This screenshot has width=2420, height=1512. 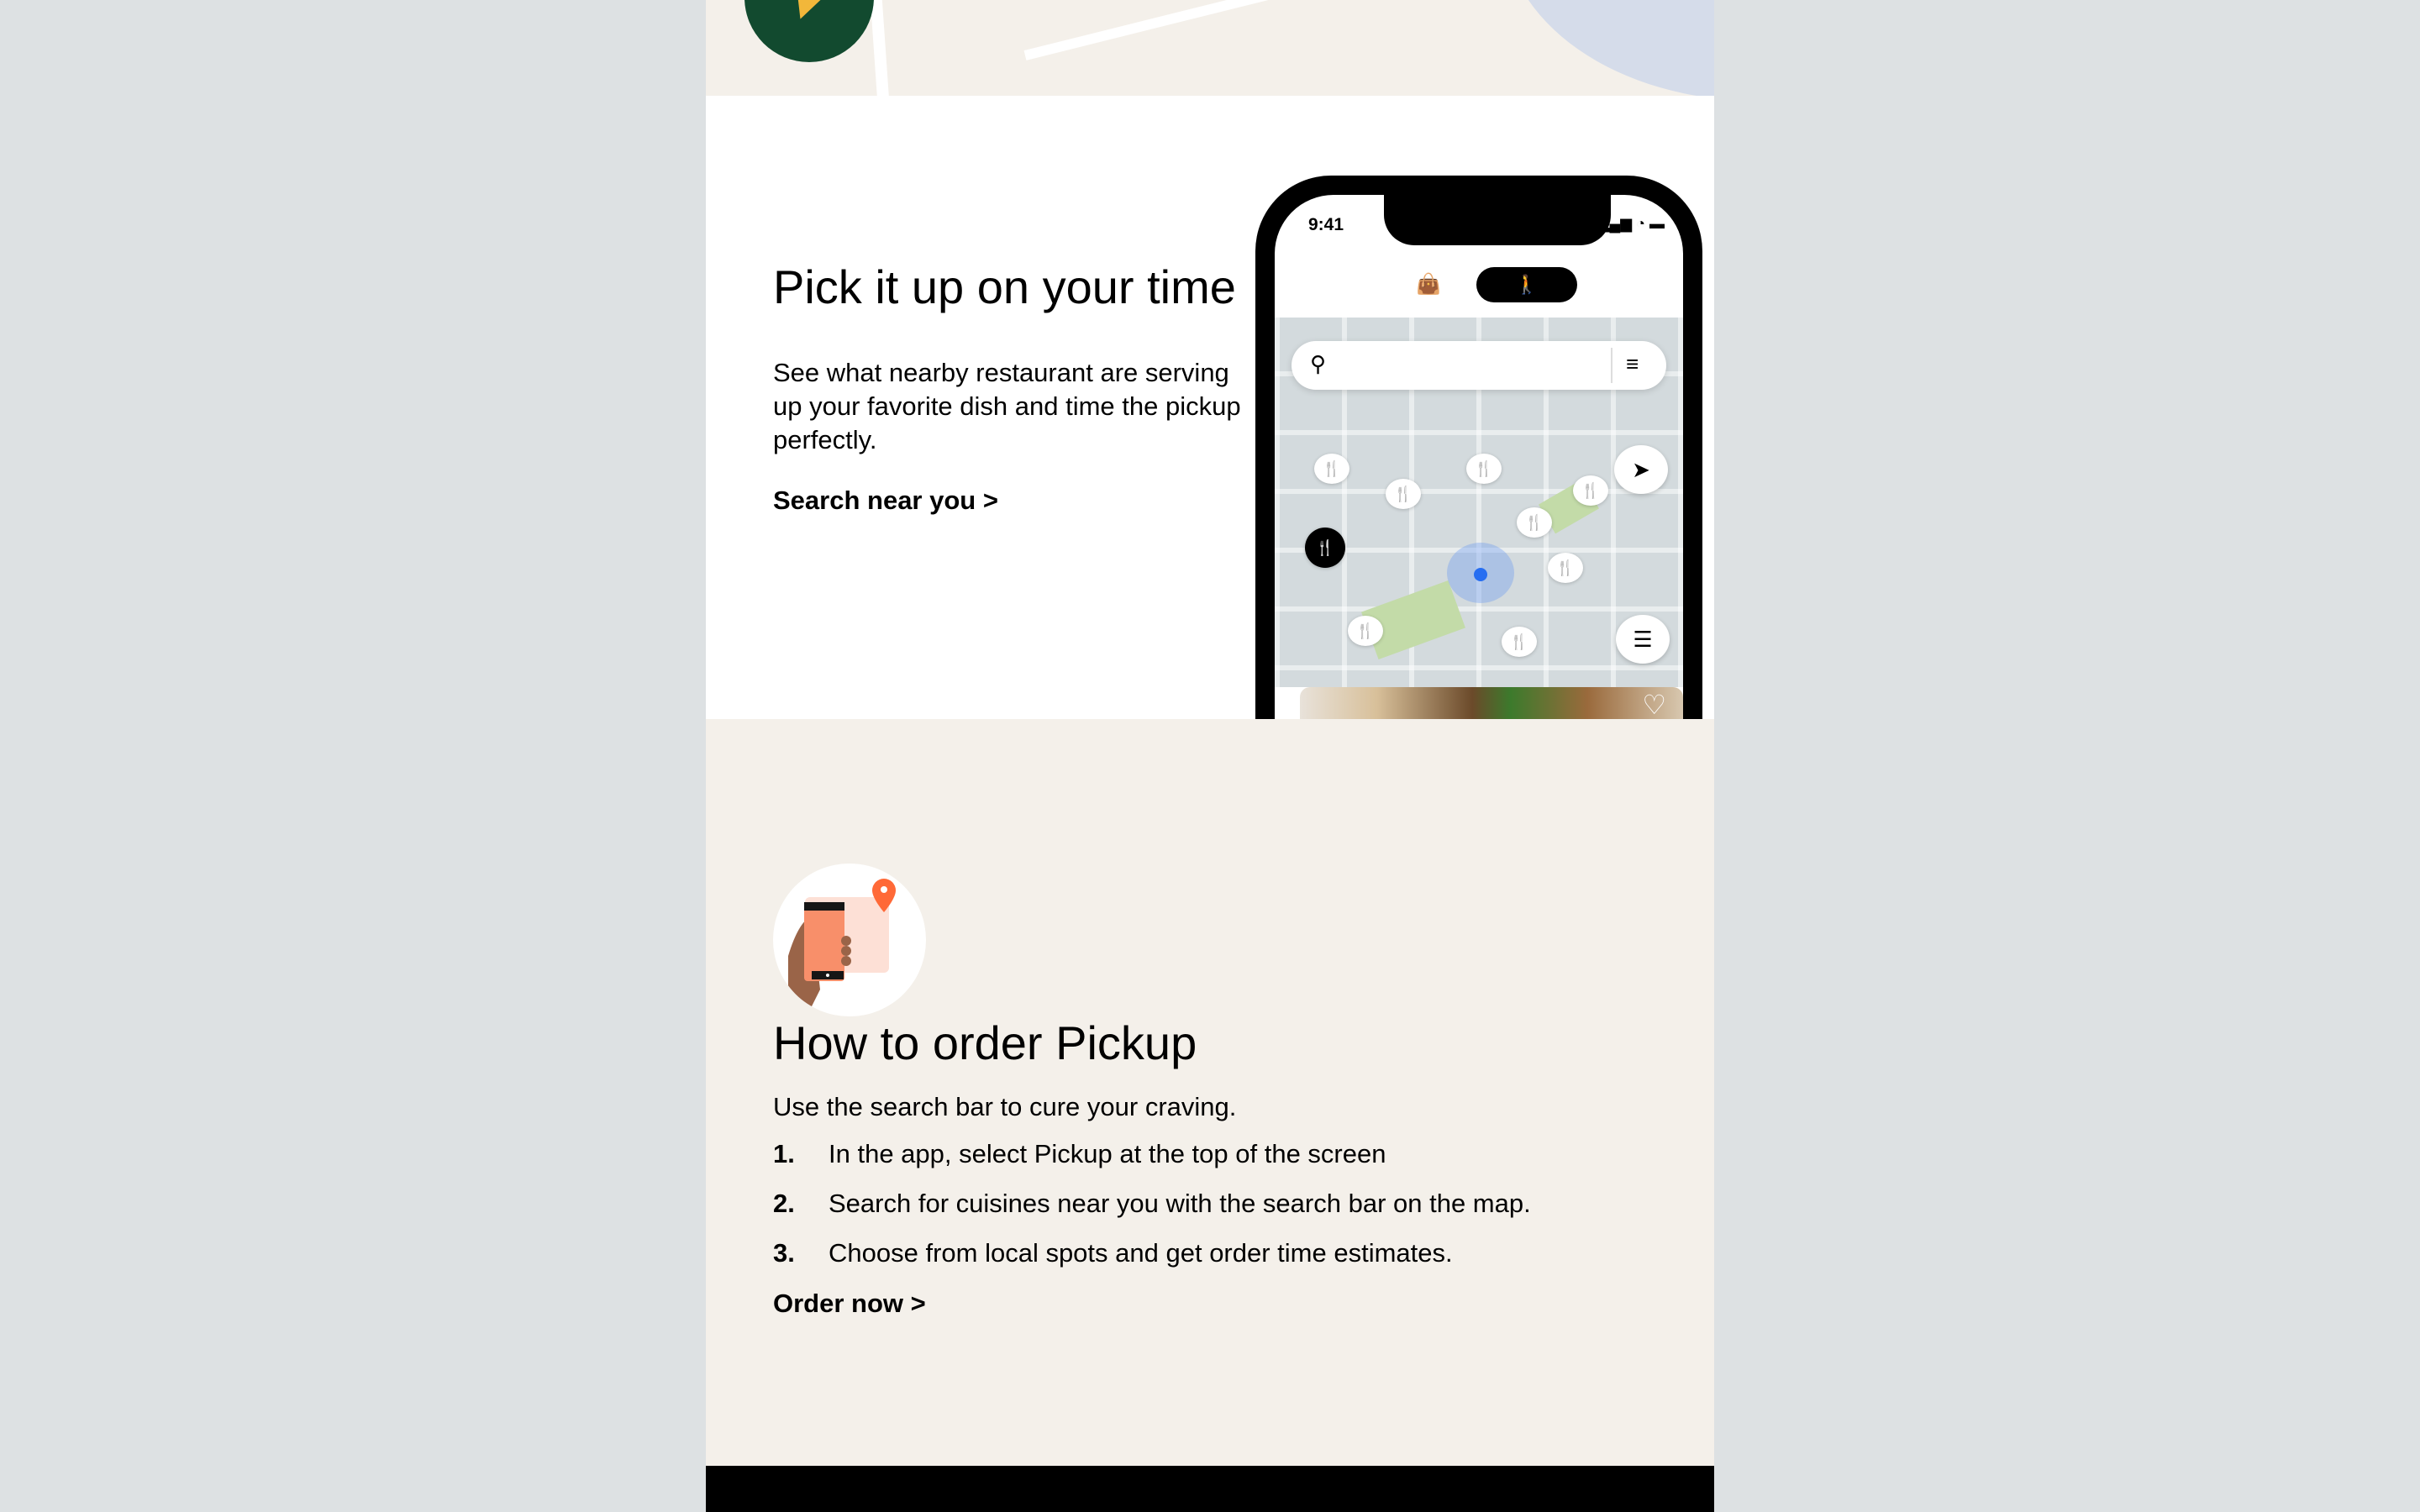 I want to click on step-number: 2., so click(x=784, y=1203).